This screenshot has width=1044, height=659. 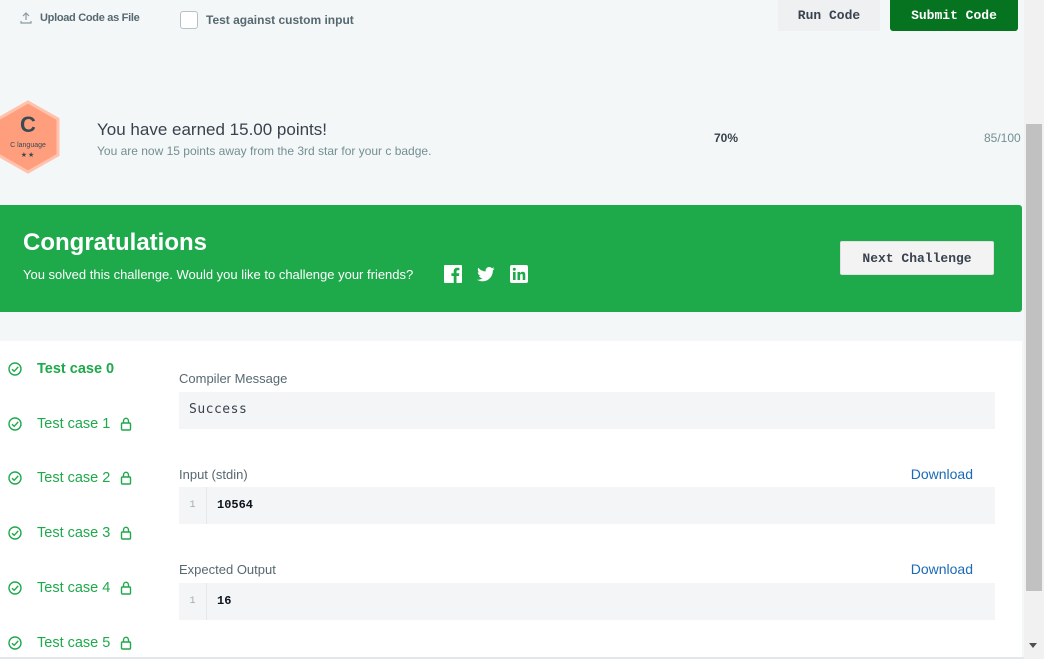 What do you see at coordinates (486, 274) in the screenshot?
I see `twitter-icon` at bounding box center [486, 274].